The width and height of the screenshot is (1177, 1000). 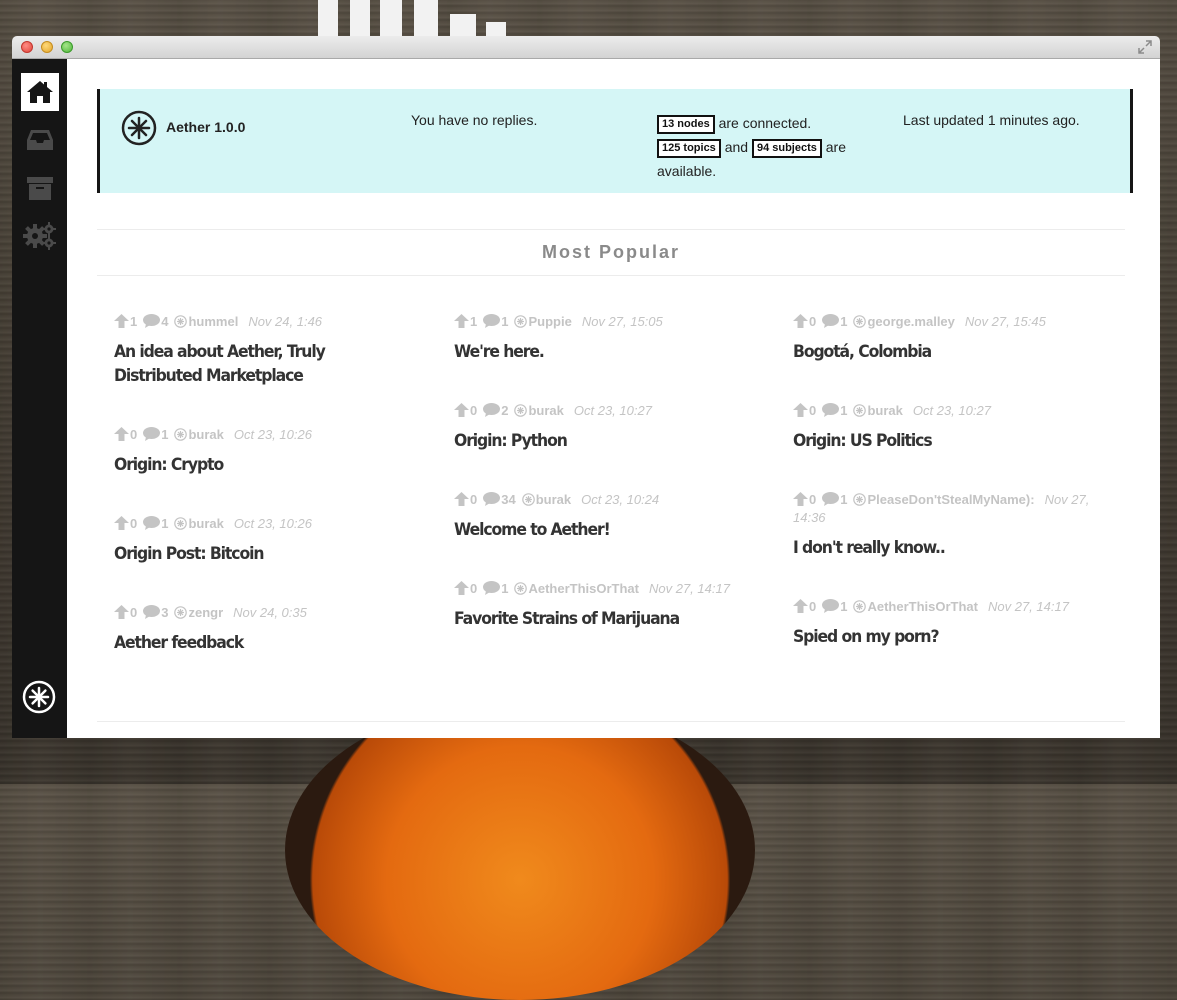 I want to click on topic-card: 0 1 burak Oct 23, 10:27 Origin: US Politics, so click(x=953, y=427).